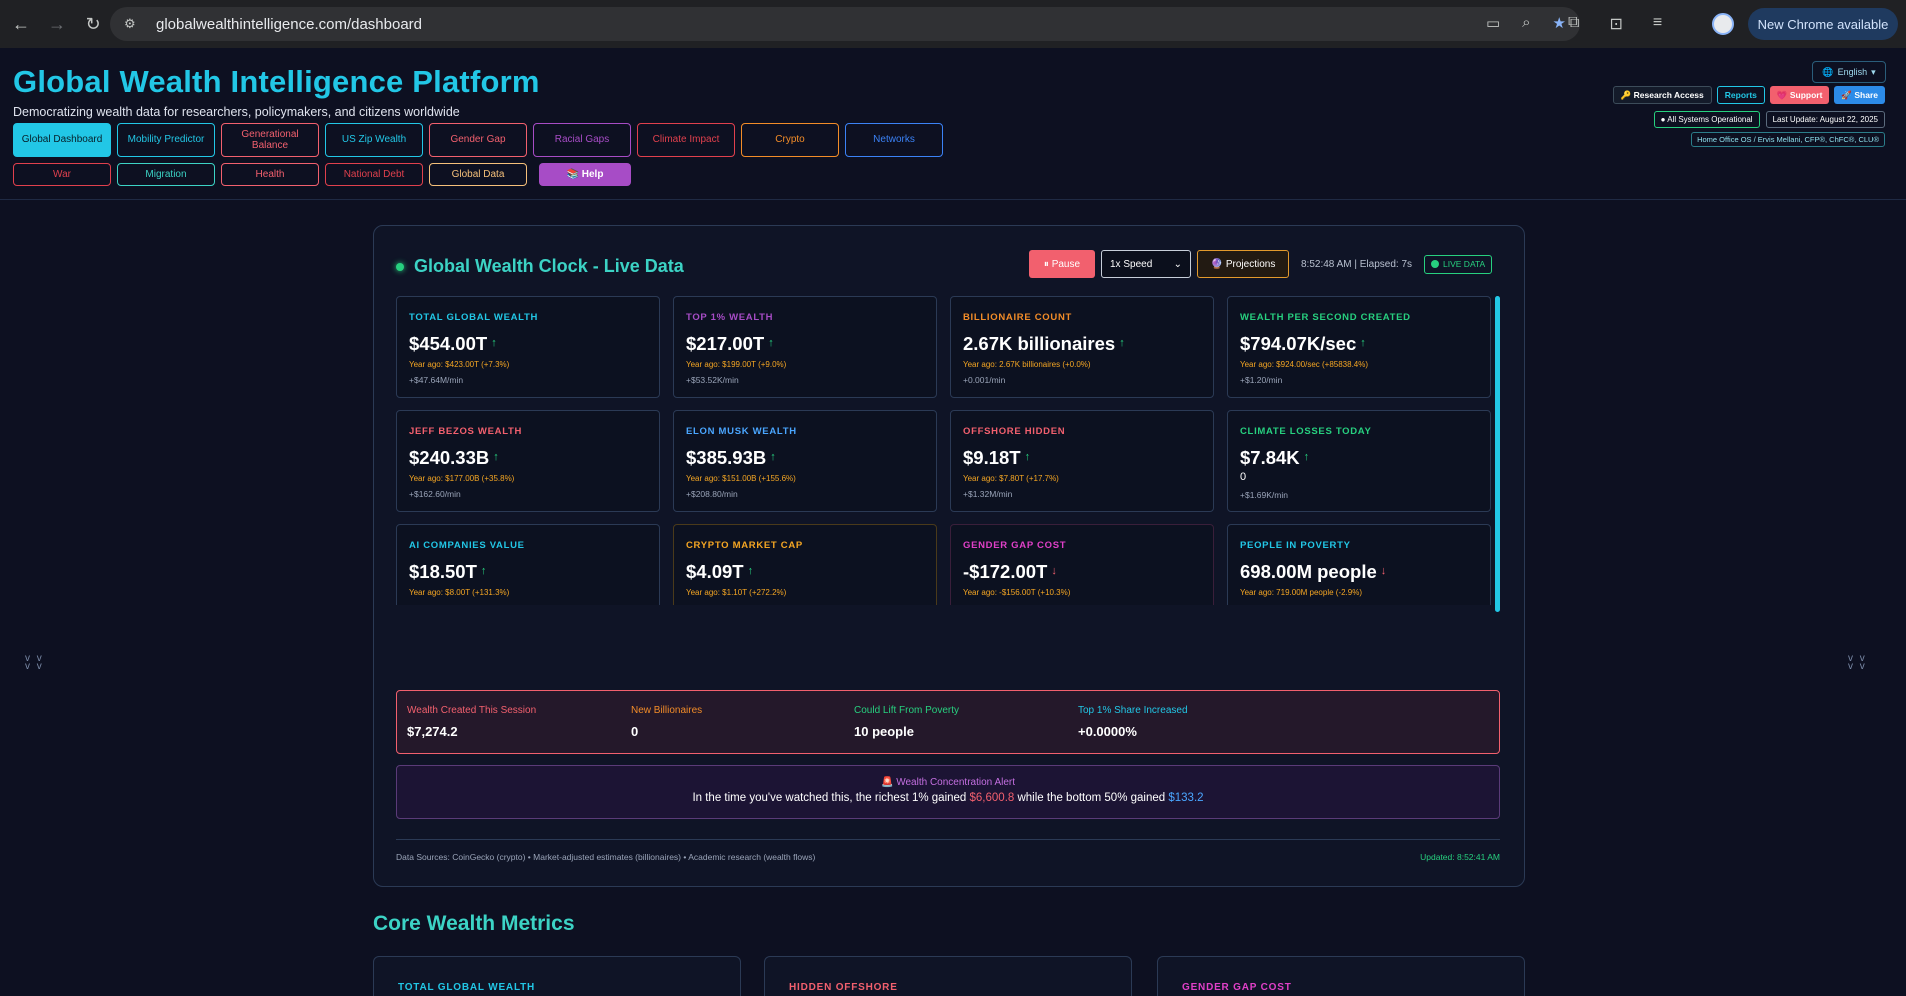 This screenshot has width=1906, height=996. What do you see at coordinates (1823, 24) in the screenshot?
I see `new-chrome-button: New Chrome available` at bounding box center [1823, 24].